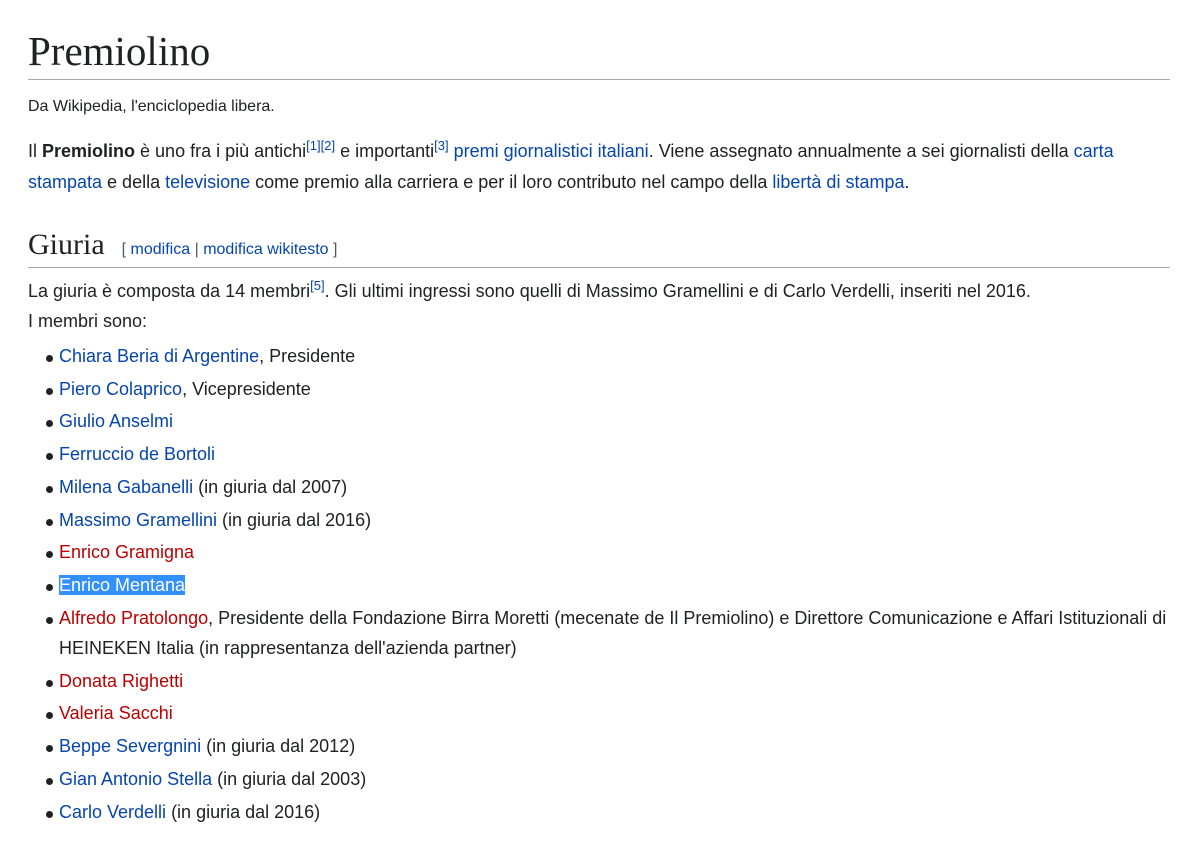 The width and height of the screenshot is (1200, 865). What do you see at coordinates (608, 454) in the screenshot?
I see `list-item: Ferruccio de Bortoli` at bounding box center [608, 454].